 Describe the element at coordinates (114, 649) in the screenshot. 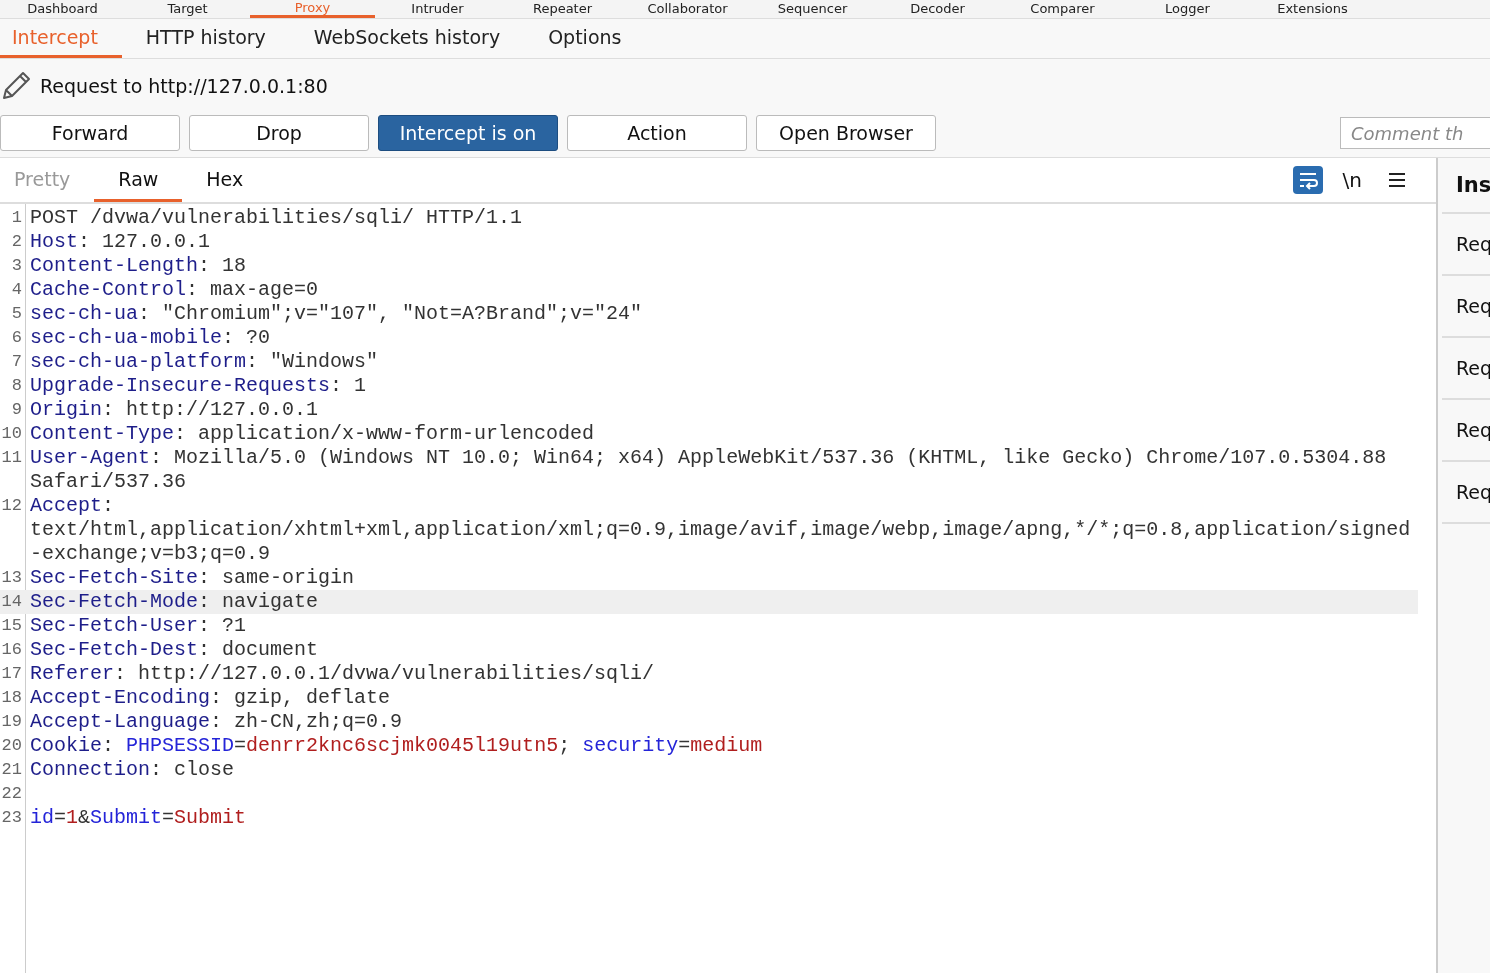

I see `header-name: Sec-Fetch-Dest` at that location.